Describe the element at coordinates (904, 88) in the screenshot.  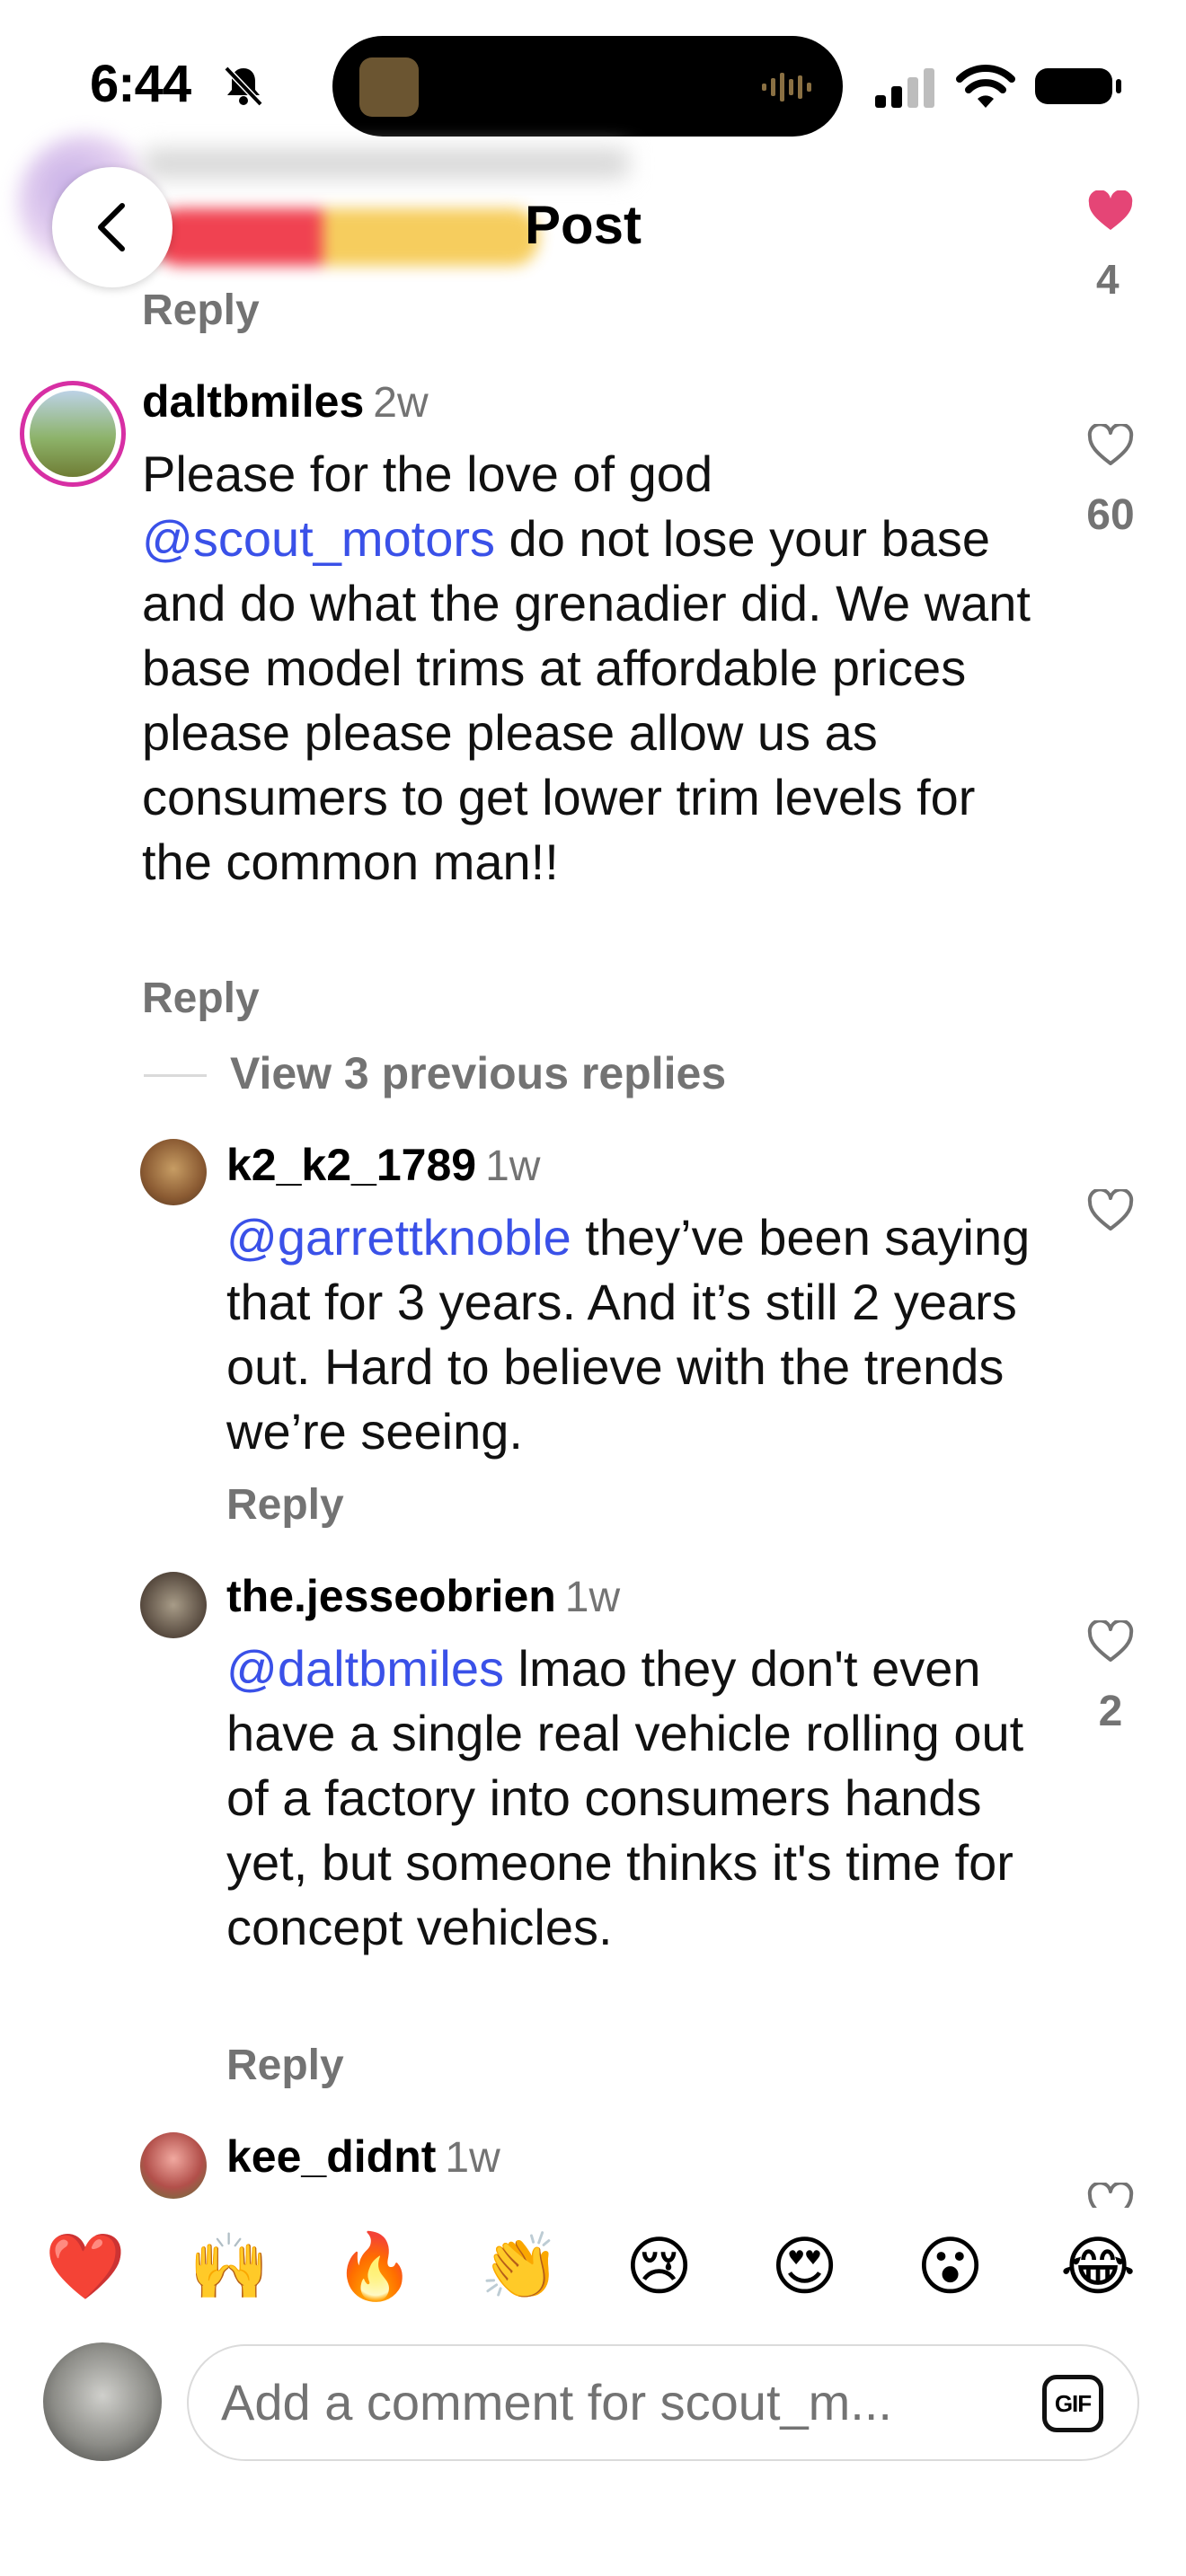
I see `cellular-signal-icon` at that location.